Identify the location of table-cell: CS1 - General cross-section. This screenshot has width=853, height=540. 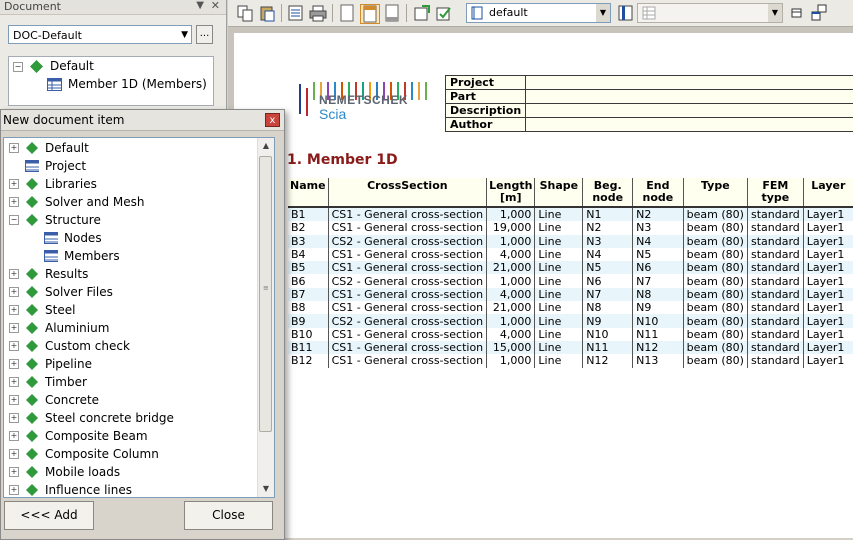
(407, 267).